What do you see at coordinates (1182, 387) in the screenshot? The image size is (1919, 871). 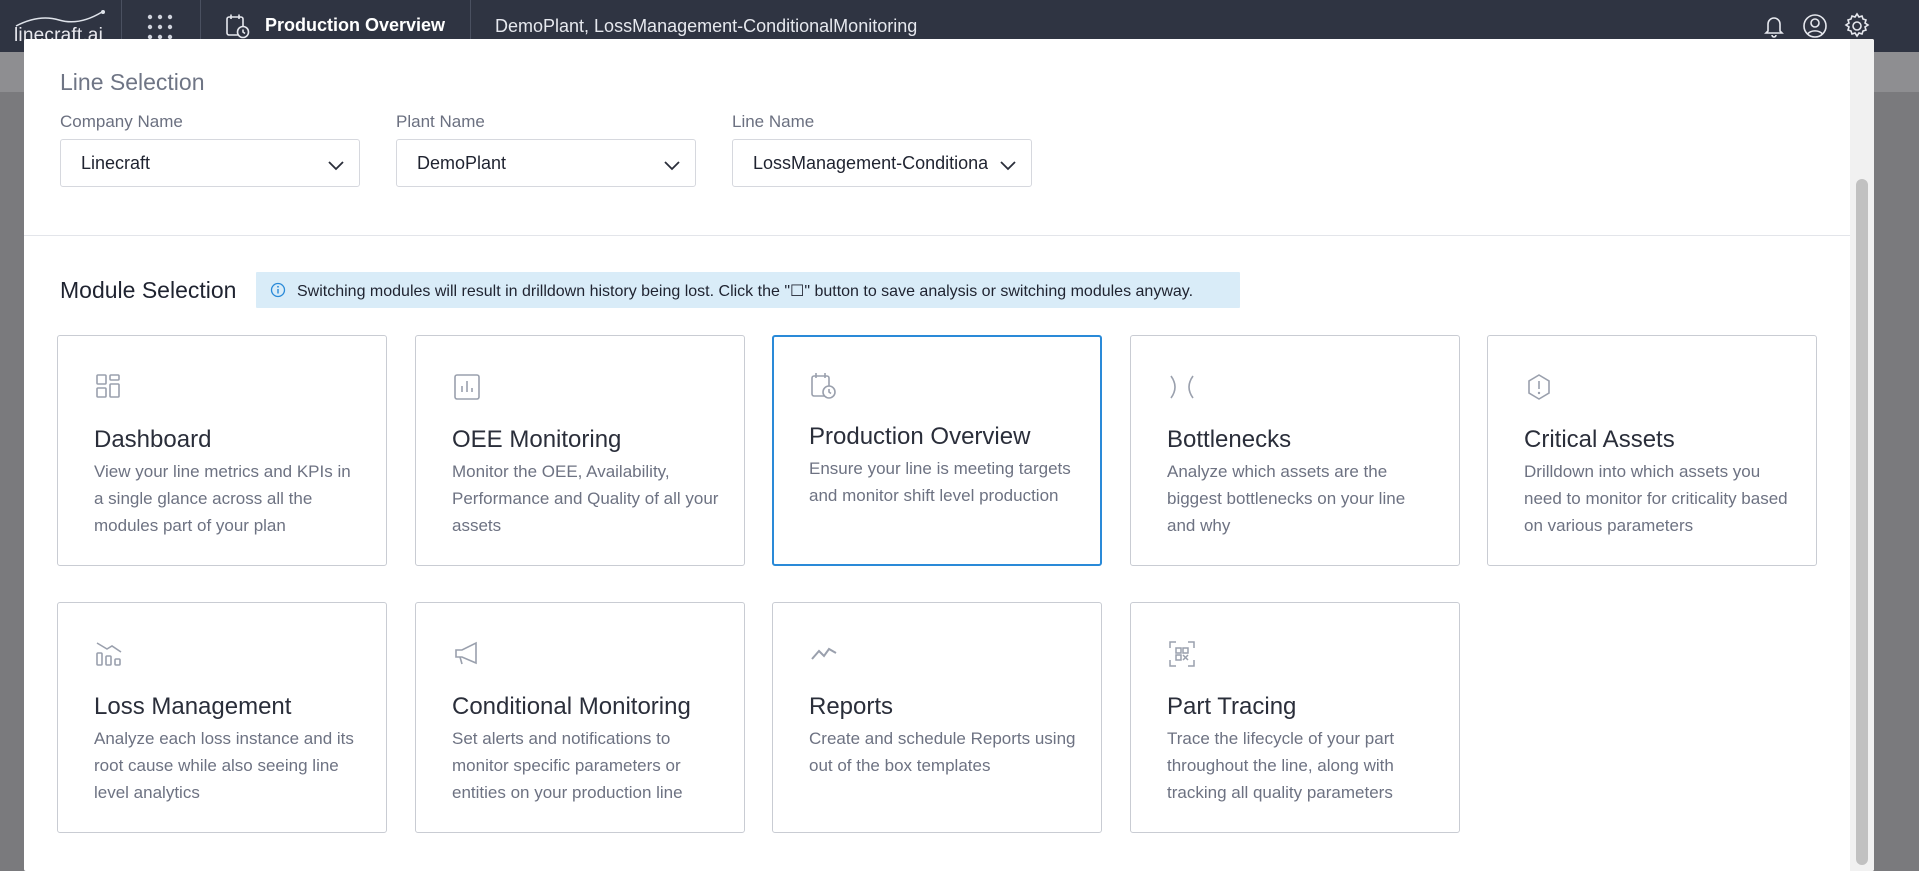 I see `bottleneck-icon` at bounding box center [1182, 387].